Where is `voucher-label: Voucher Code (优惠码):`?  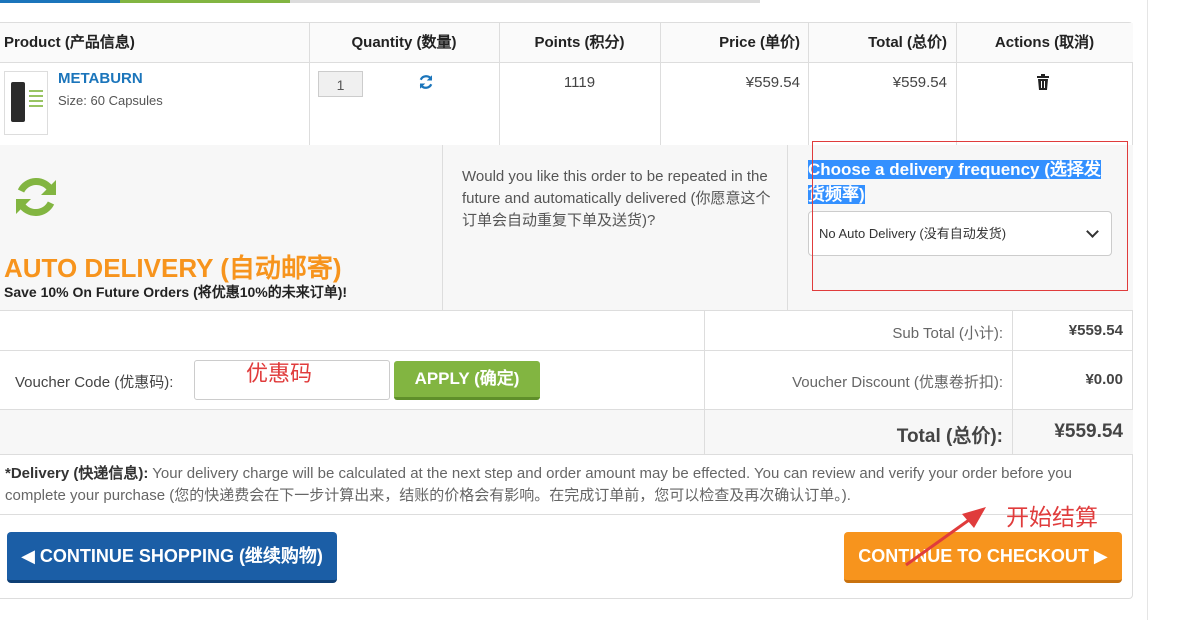
voucher-label: Voucher Code (优惠码): is located at coordinates (94, 382).